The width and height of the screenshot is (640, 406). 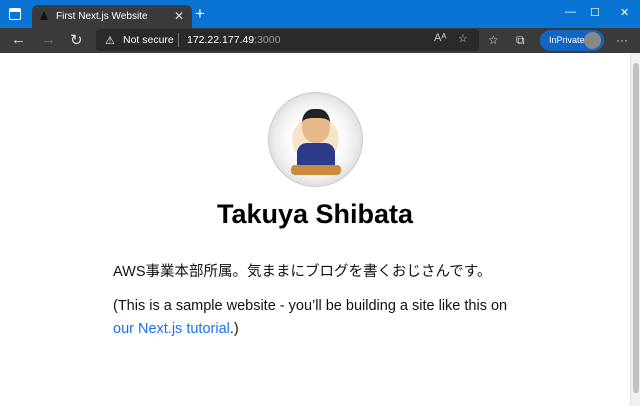 I want to click on avatar-legs, so click(x=316, y=170).